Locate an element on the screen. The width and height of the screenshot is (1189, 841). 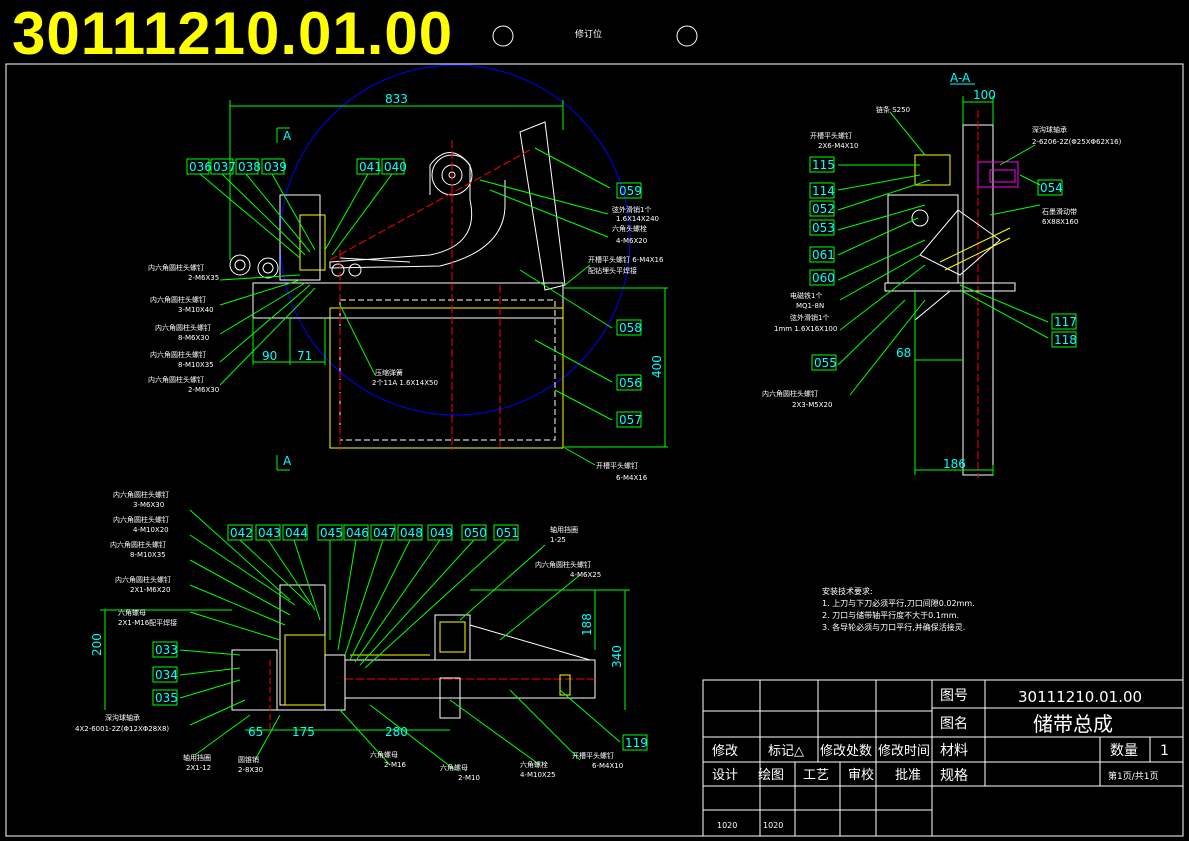
bottom-dim-340: 340 is located at coordinates (617, 656).